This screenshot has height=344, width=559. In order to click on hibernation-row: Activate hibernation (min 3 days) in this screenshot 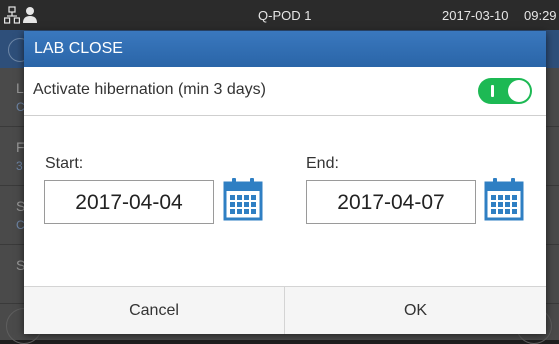, I will do `click(285, 91)`.